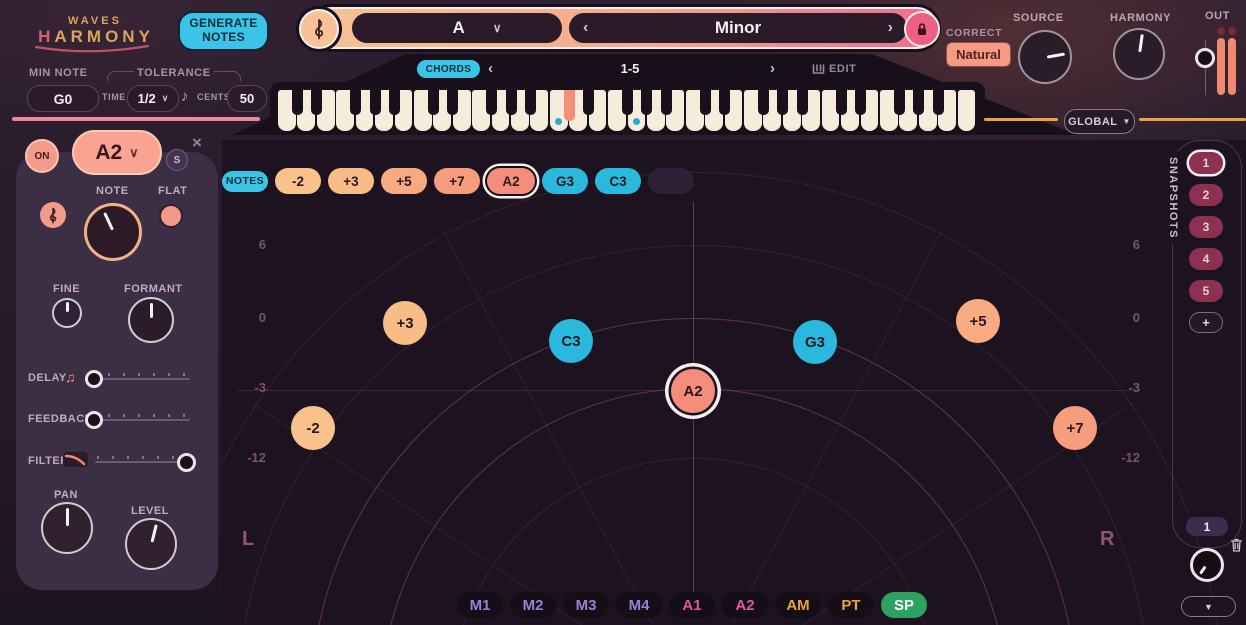  What do you see at coordinates (94, 420) in the screenshot?
I see `feedback-slider-handle` at bounding box center [94, 420].